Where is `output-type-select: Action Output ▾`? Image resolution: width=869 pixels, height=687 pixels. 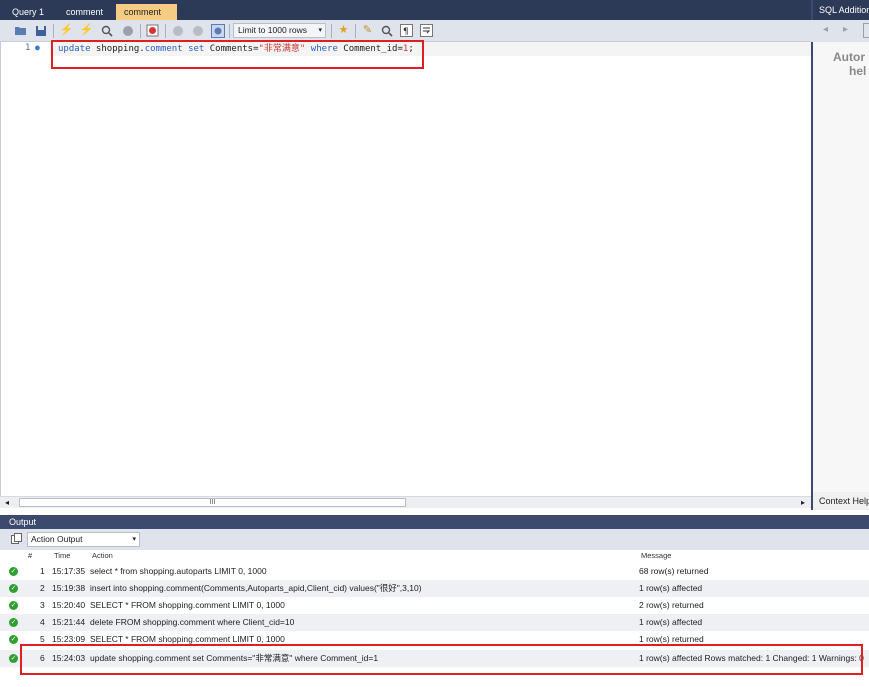
output-type-select: Action Output ▾ is located at coordinates (83, 539).